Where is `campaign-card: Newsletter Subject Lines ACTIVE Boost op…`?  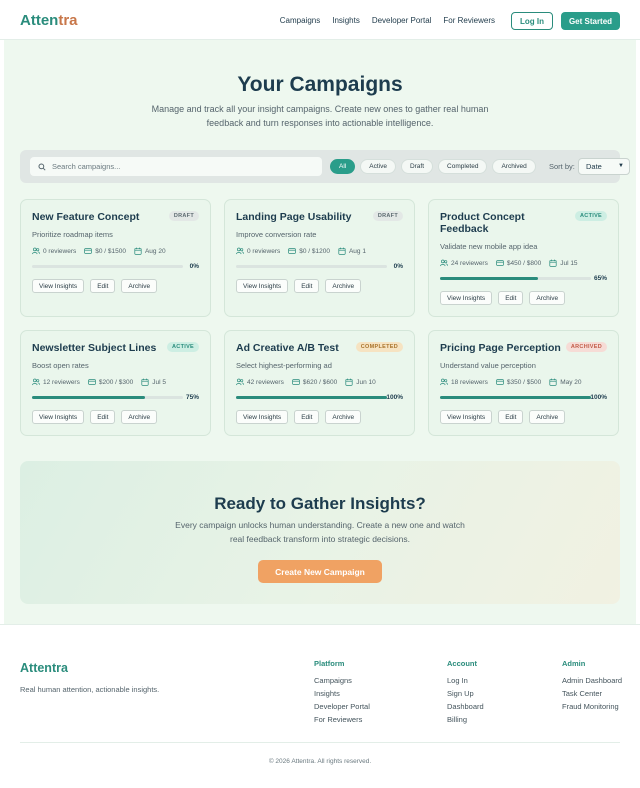
campaign-card: Newsletter Subject Lines ACTIVE Boost op… is located at coordinates (115, 383).